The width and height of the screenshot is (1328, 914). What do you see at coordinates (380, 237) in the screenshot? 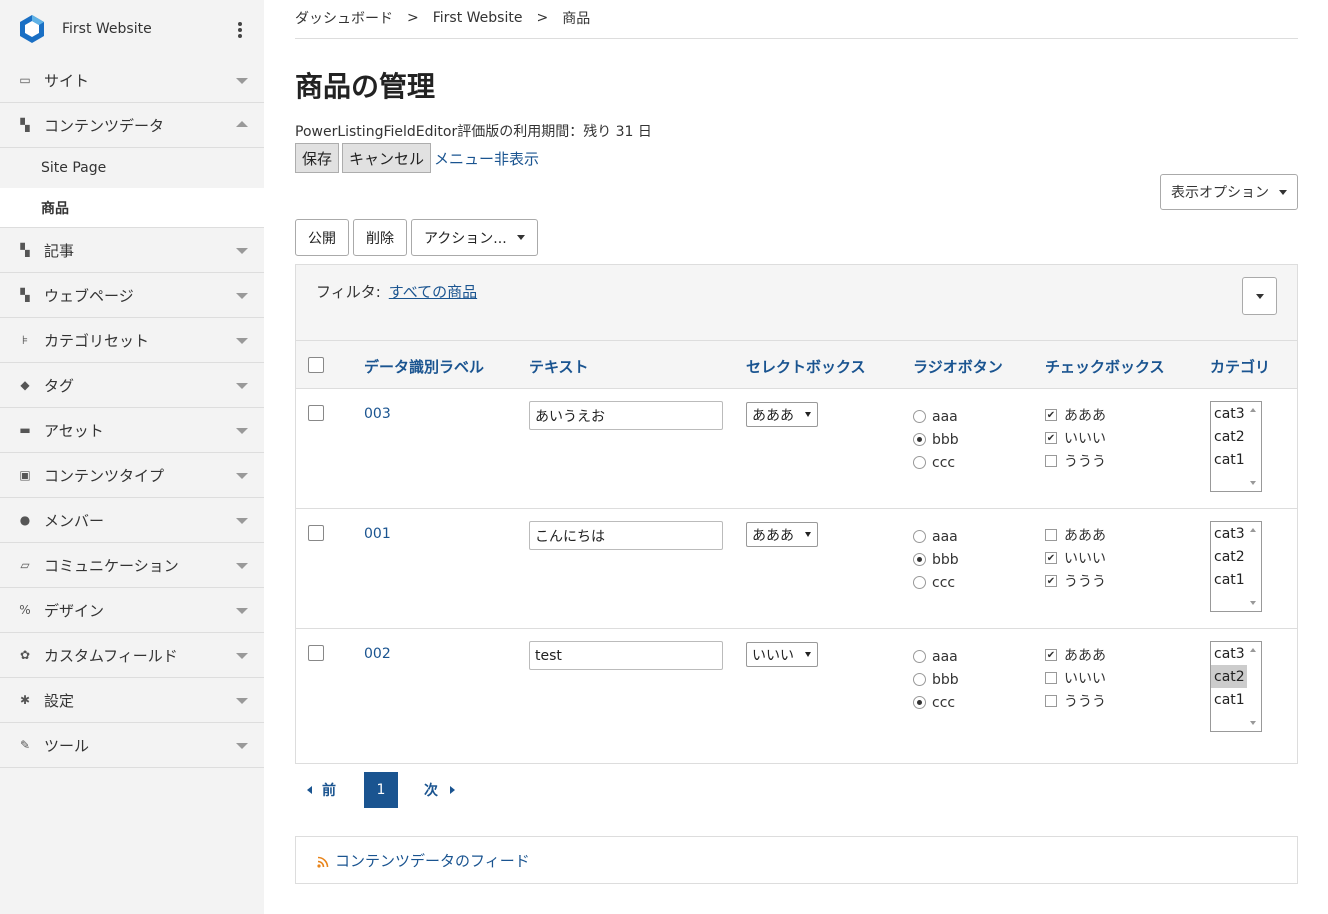
I see `delete-button: 削除` at bounding box center [380, 237].